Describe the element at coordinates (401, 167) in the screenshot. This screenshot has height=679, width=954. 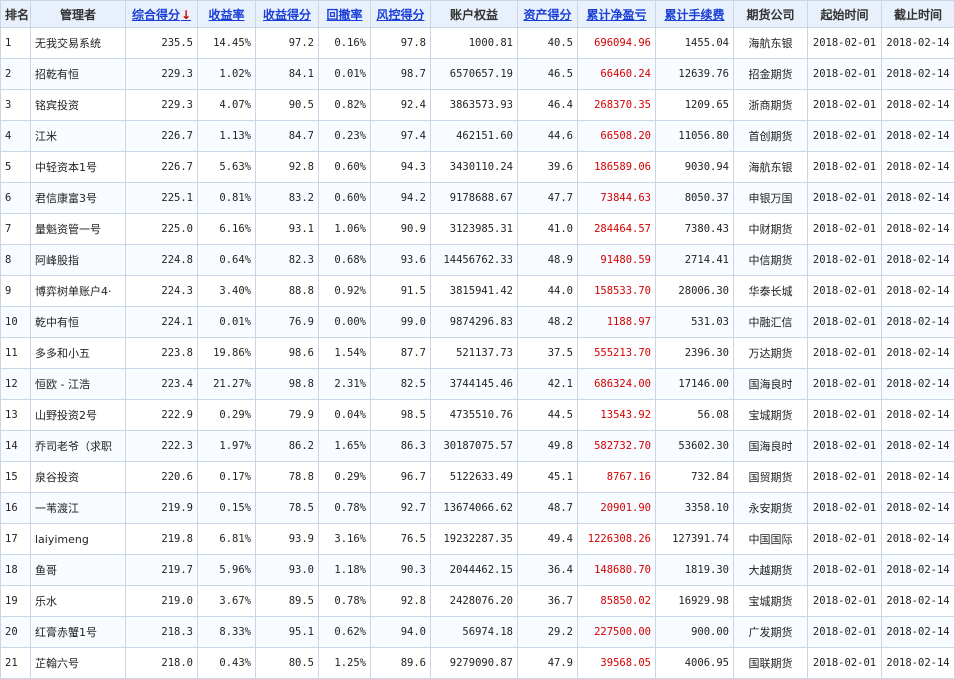
I see `risk-score-cell: 94.3` at that location.